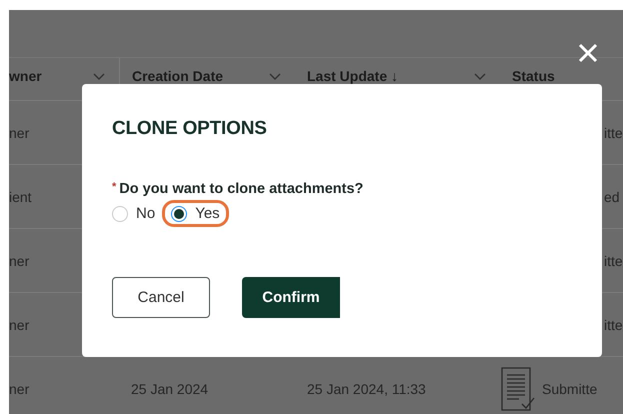 The width and height of the screenshot is (623, 414). I want to click on dialog-title: CLONE OPTIONS, so click(190, 129).